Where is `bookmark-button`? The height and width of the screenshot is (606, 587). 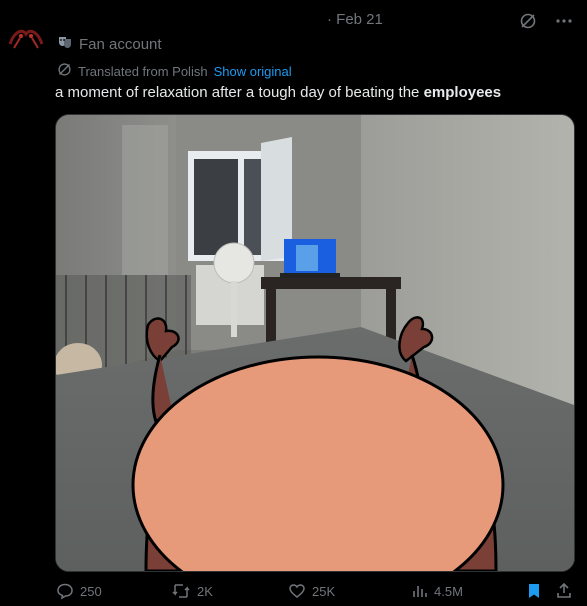
bookmark-button is located at coordinates (534, 591).